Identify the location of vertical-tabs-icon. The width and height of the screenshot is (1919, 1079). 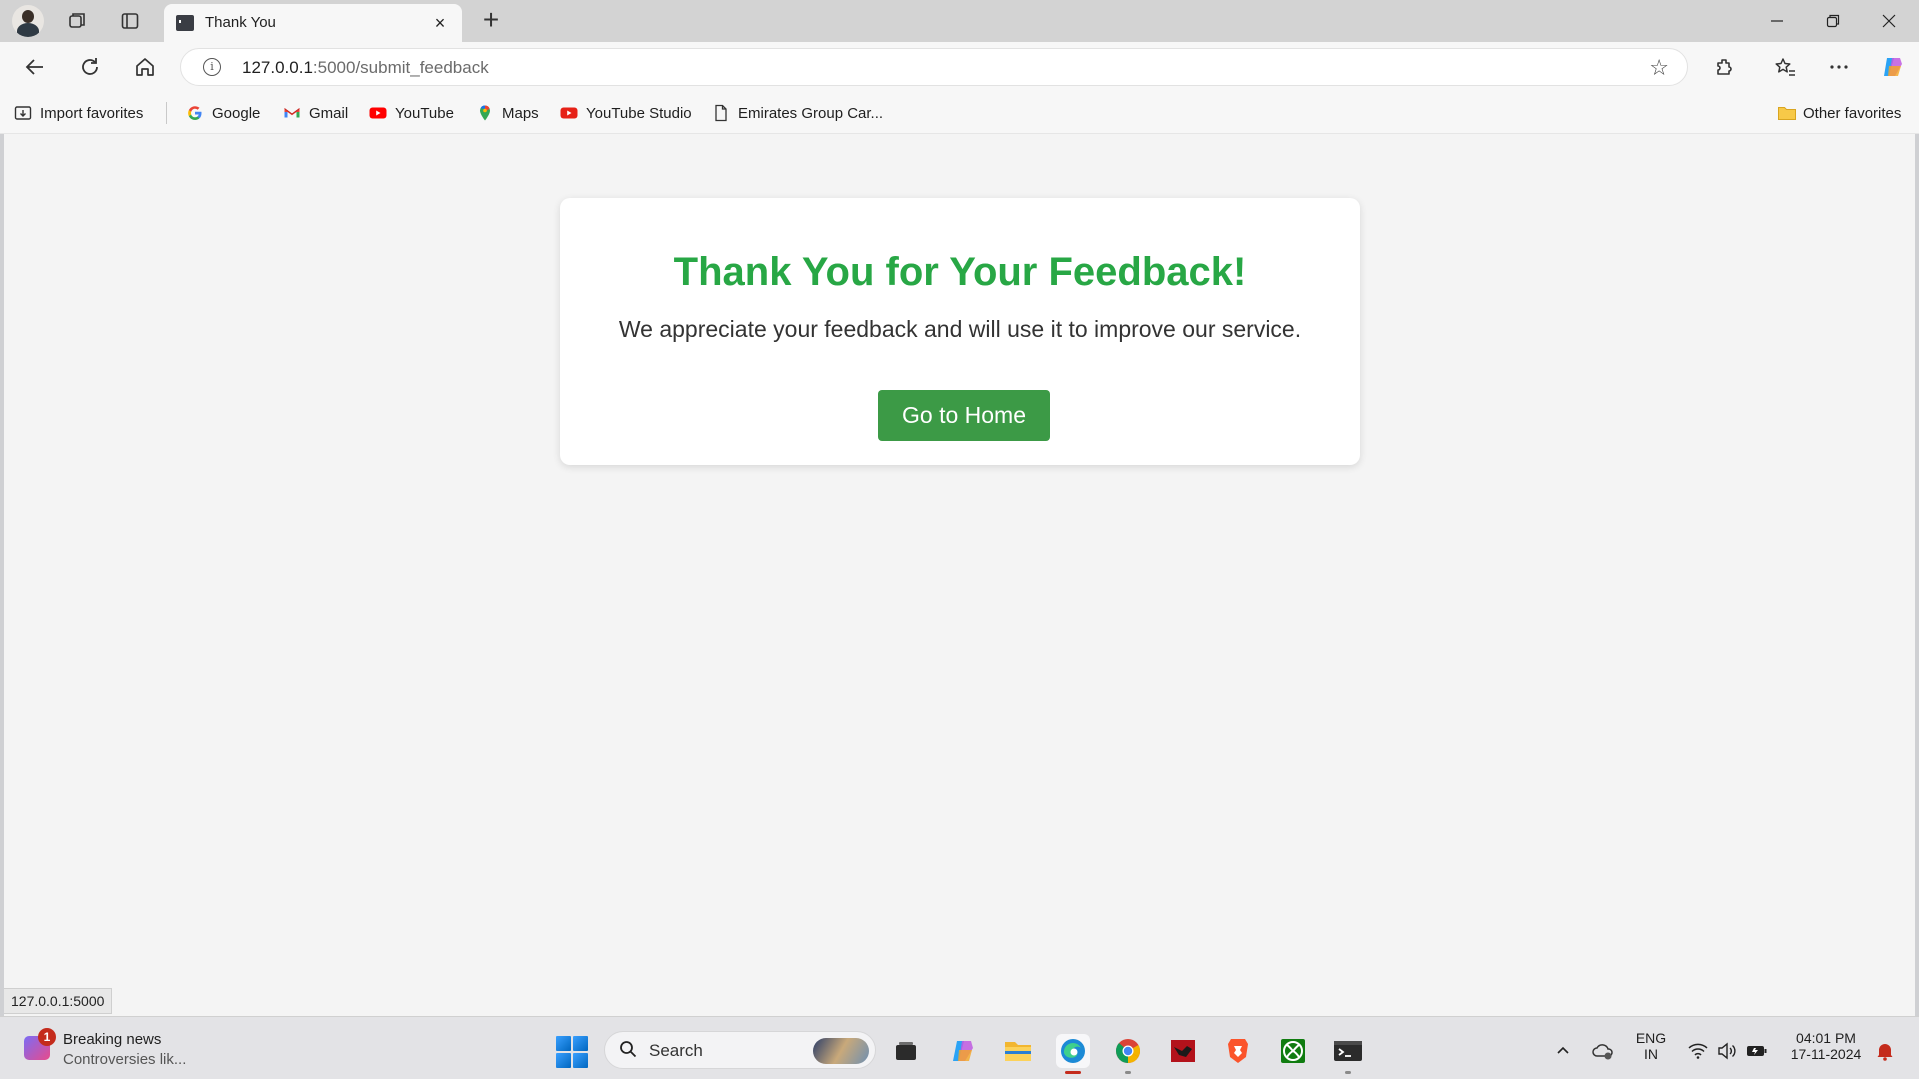
(130, 21).